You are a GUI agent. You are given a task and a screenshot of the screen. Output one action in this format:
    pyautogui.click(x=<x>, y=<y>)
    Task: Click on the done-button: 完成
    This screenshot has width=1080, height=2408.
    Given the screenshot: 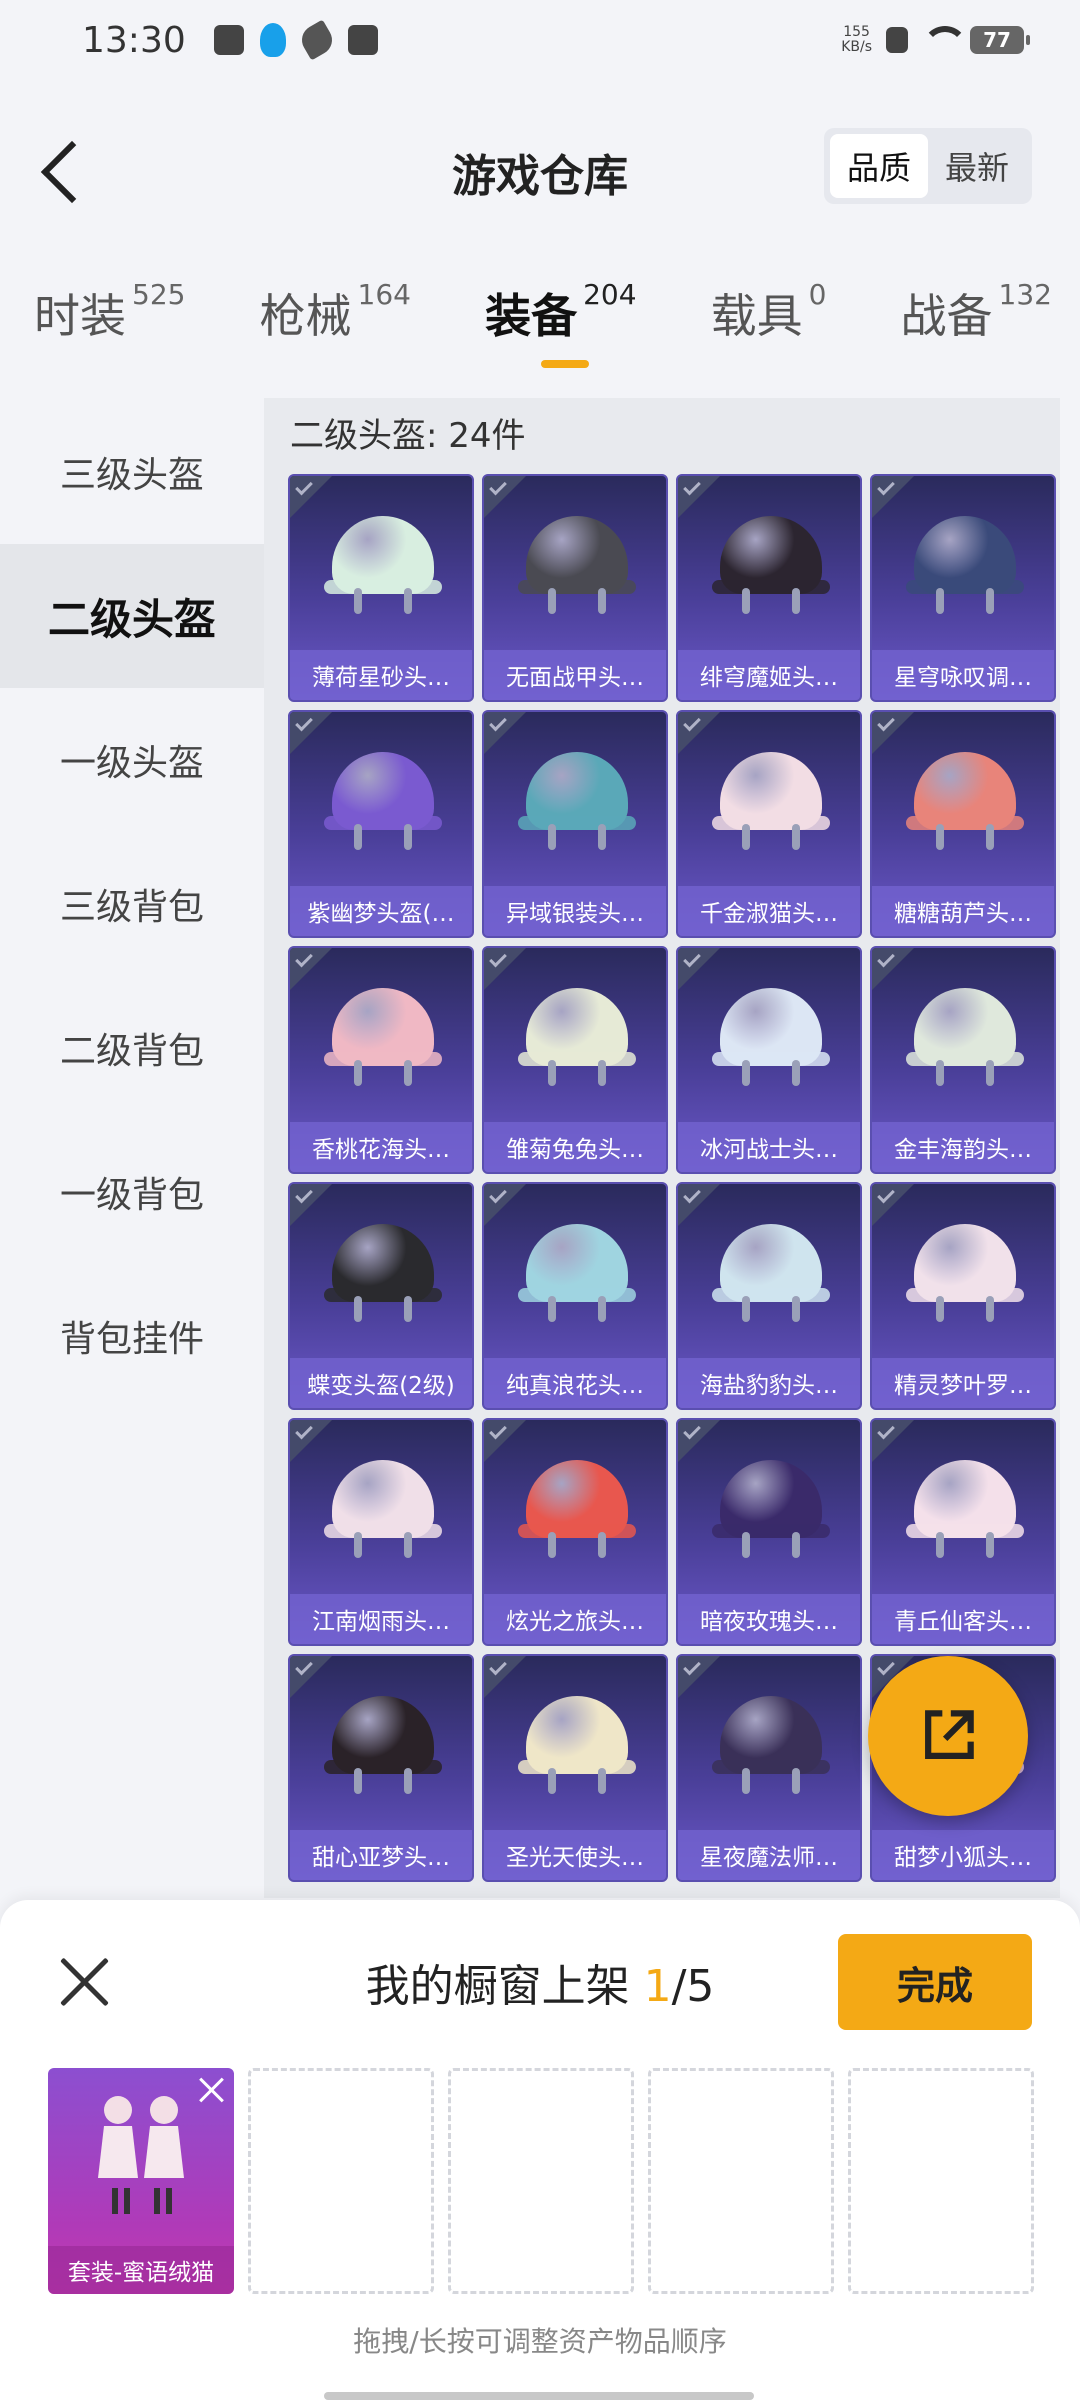 What is the action you would take?
    pyautogui.click(x=935, y=1982)
    